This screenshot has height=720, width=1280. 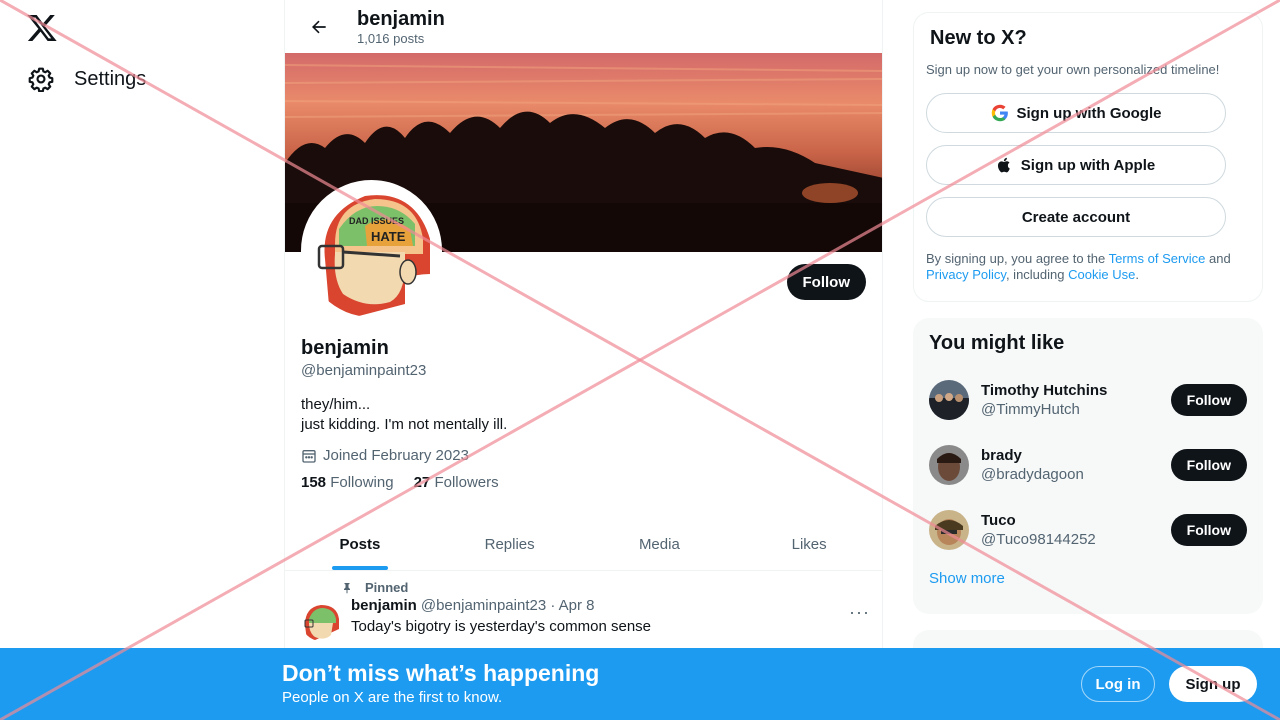 I want to click on profile-handle: @benjaminpaint23, so click(x=364, y=370).